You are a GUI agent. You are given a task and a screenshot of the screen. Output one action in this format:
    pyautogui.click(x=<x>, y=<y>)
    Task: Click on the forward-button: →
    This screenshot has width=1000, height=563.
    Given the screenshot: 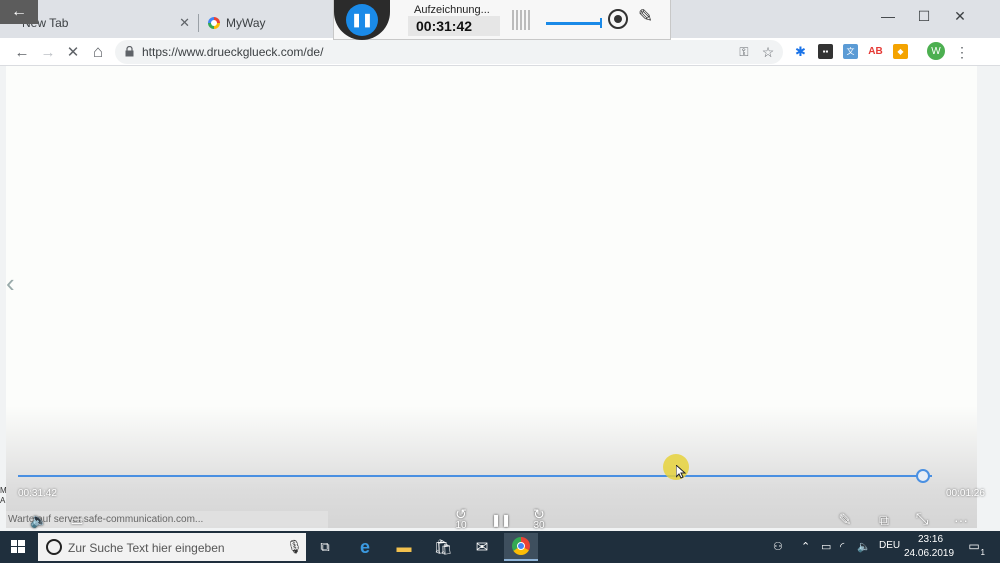 What is the action you would take?
    pyautogui.click(x=48, y=52)
    